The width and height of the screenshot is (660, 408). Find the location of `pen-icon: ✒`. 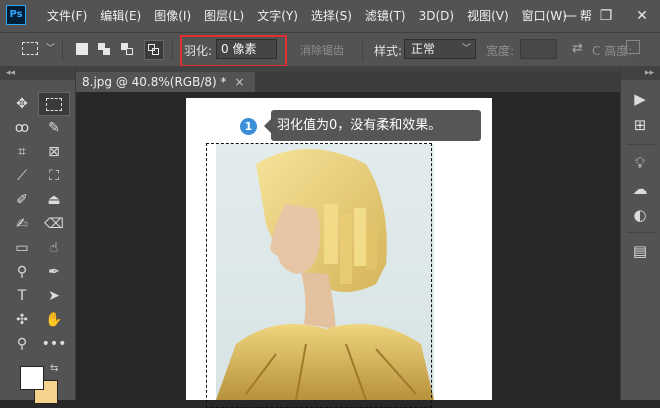

pen-icon: ✒ is located at coordinates (54, 272).